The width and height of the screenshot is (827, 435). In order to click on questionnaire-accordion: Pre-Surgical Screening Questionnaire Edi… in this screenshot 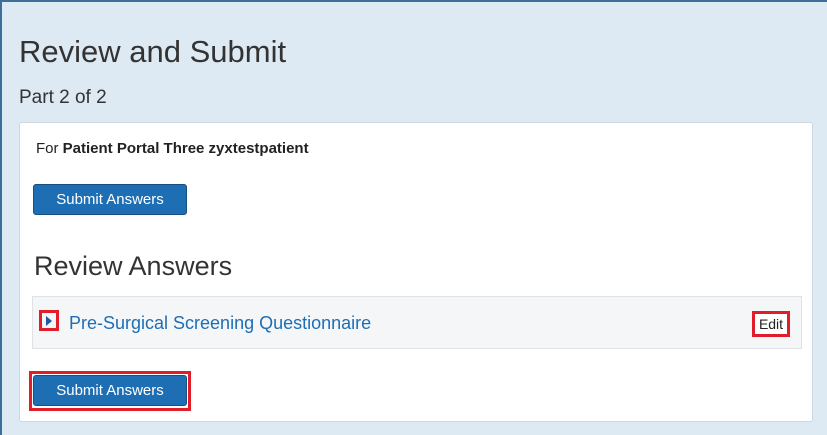, I will do `click(417, 322)`.